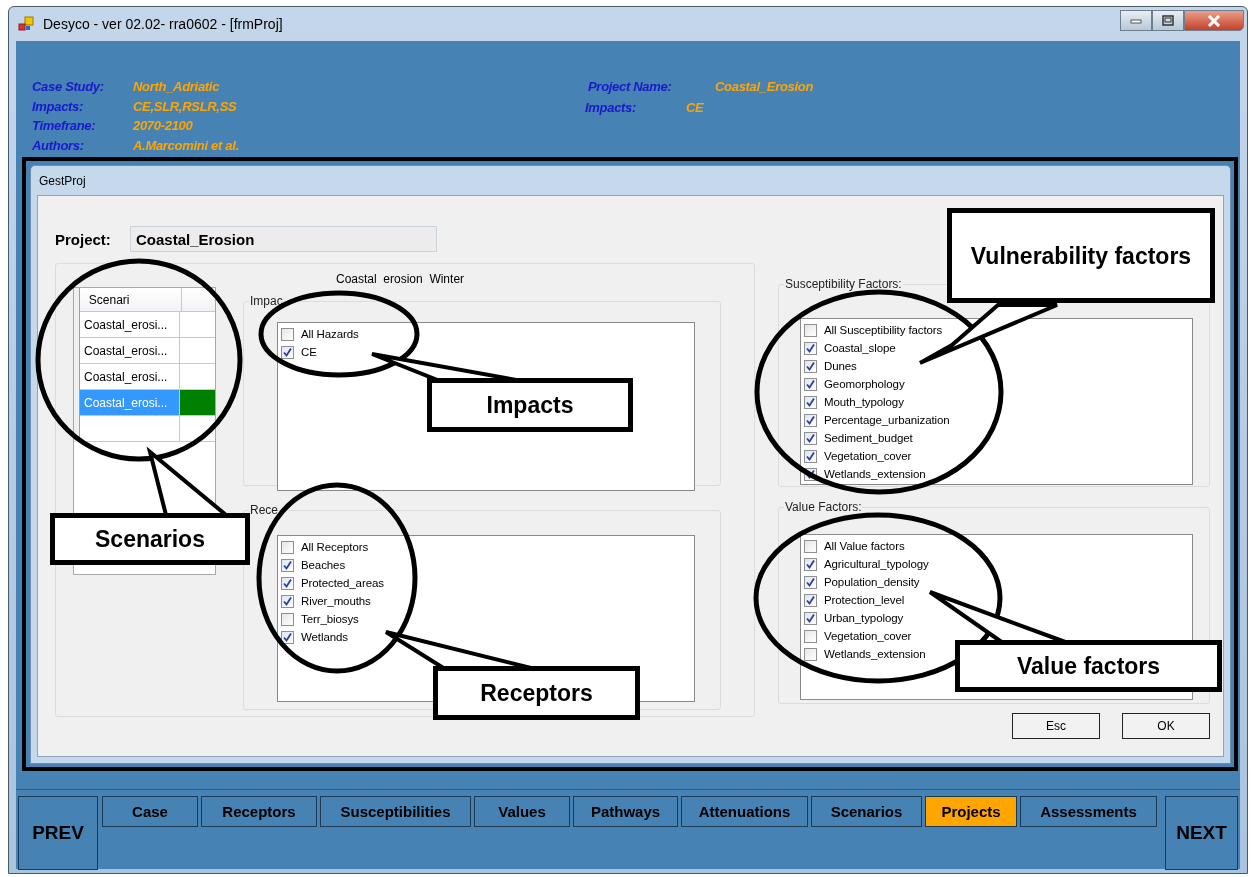 This screenshot has height=877, width=1253. Describe the element at coordinates (866, 811) in the screenshot. I see `nav-tab: Scenarios` at that location.